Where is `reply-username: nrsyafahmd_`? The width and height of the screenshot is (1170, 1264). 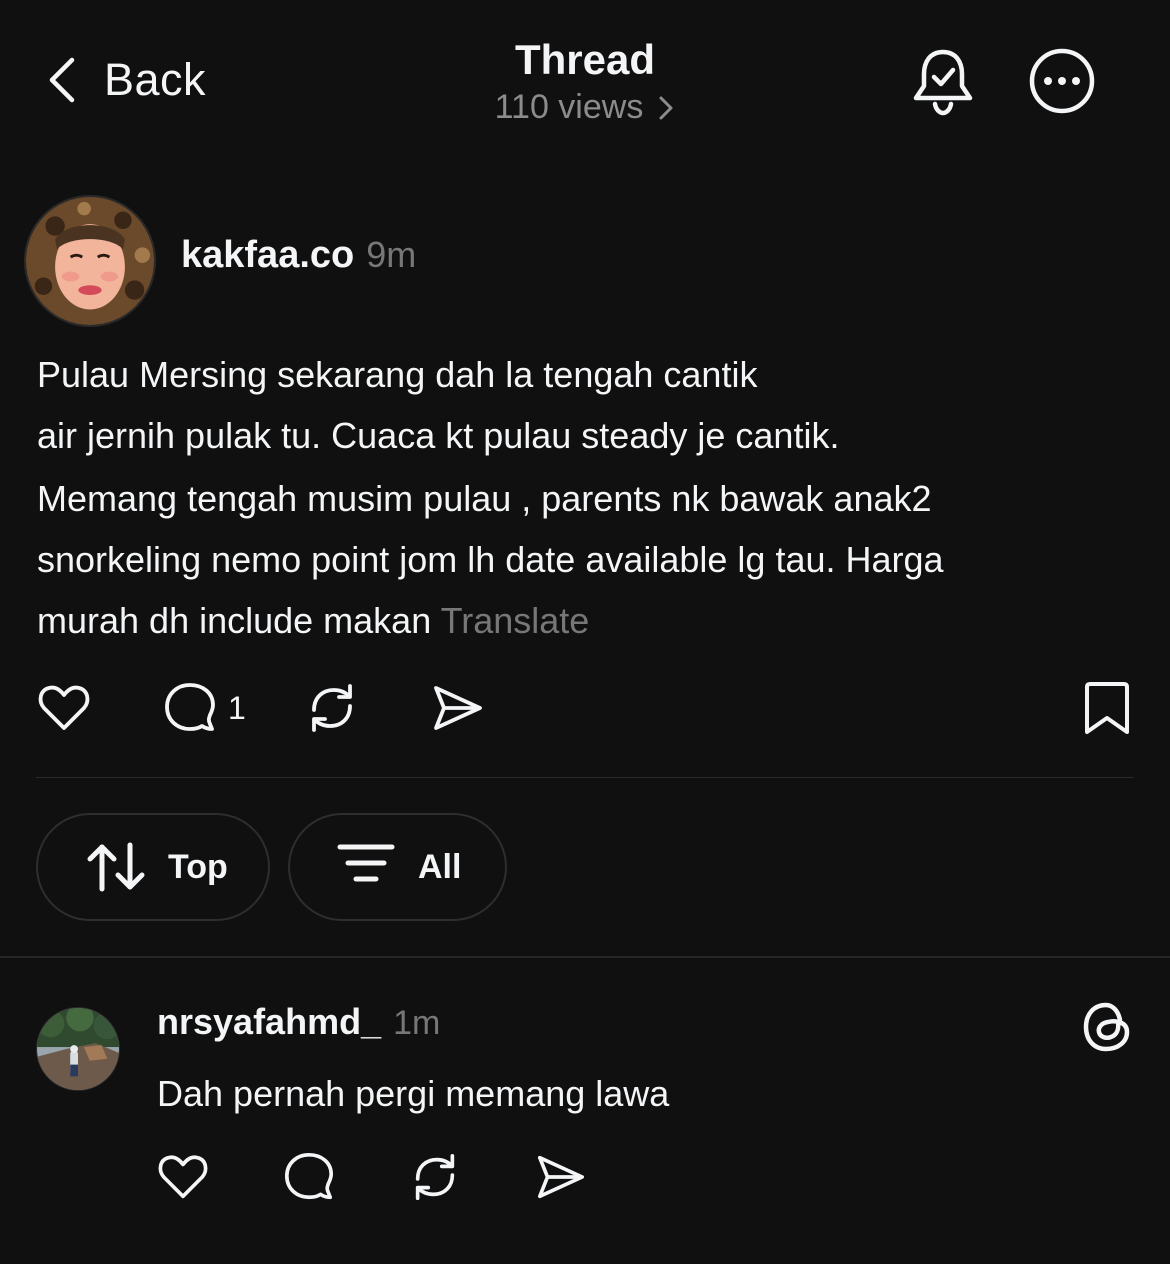 reply-username: nrsyafahmd_ is located at coordinates (269, 1022).